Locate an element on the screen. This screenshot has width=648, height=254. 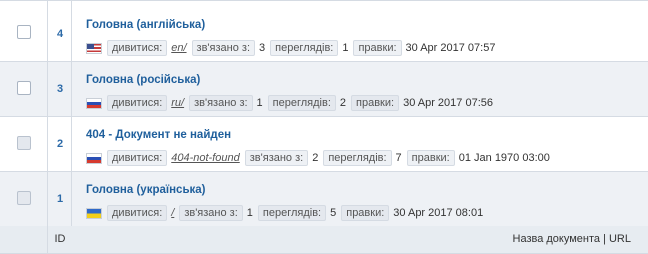
document-id: 1 is located at coordinates (60, 199).